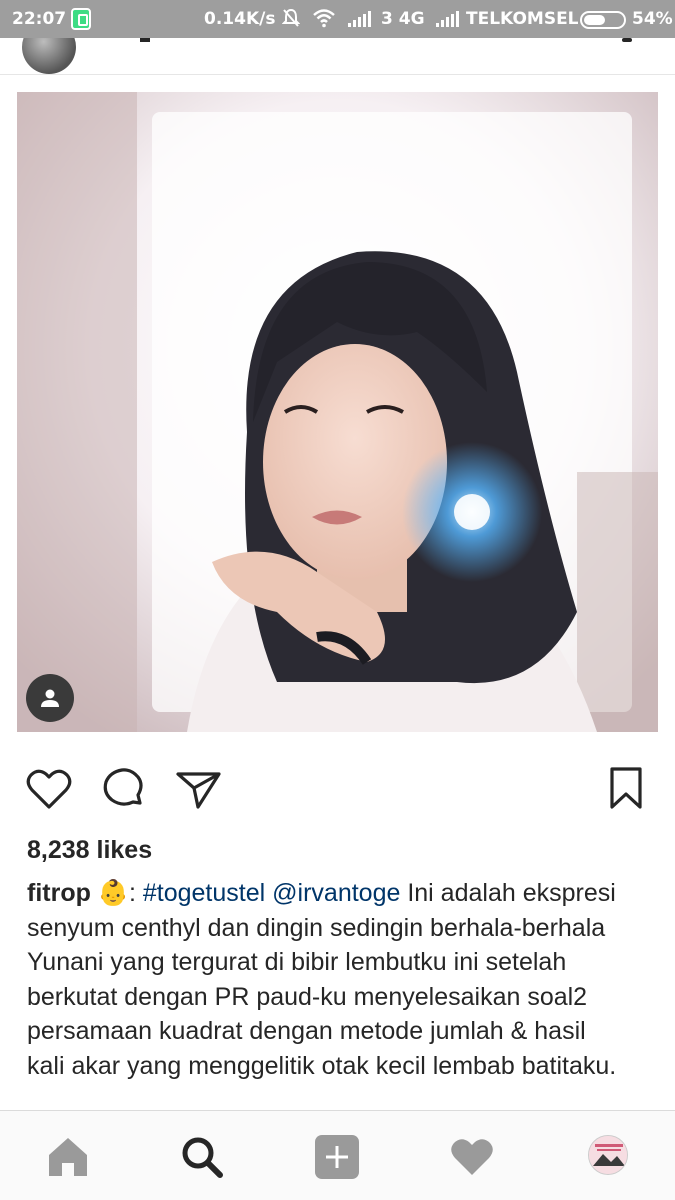 The width and height of the screenshot is (675, 1200). I want to click on nav-search, so click(202, 1157).